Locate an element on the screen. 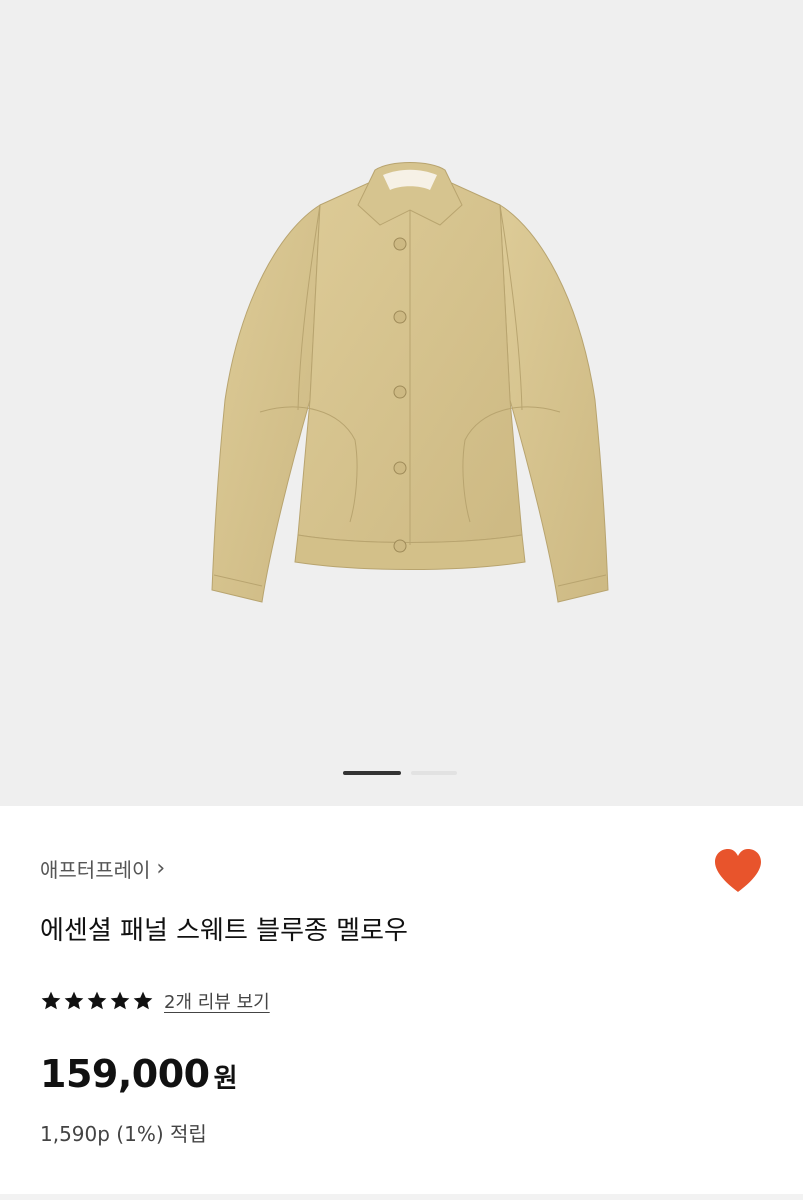 The image size is (803, 1200). section-divider is located at coordinates (401, 1197).